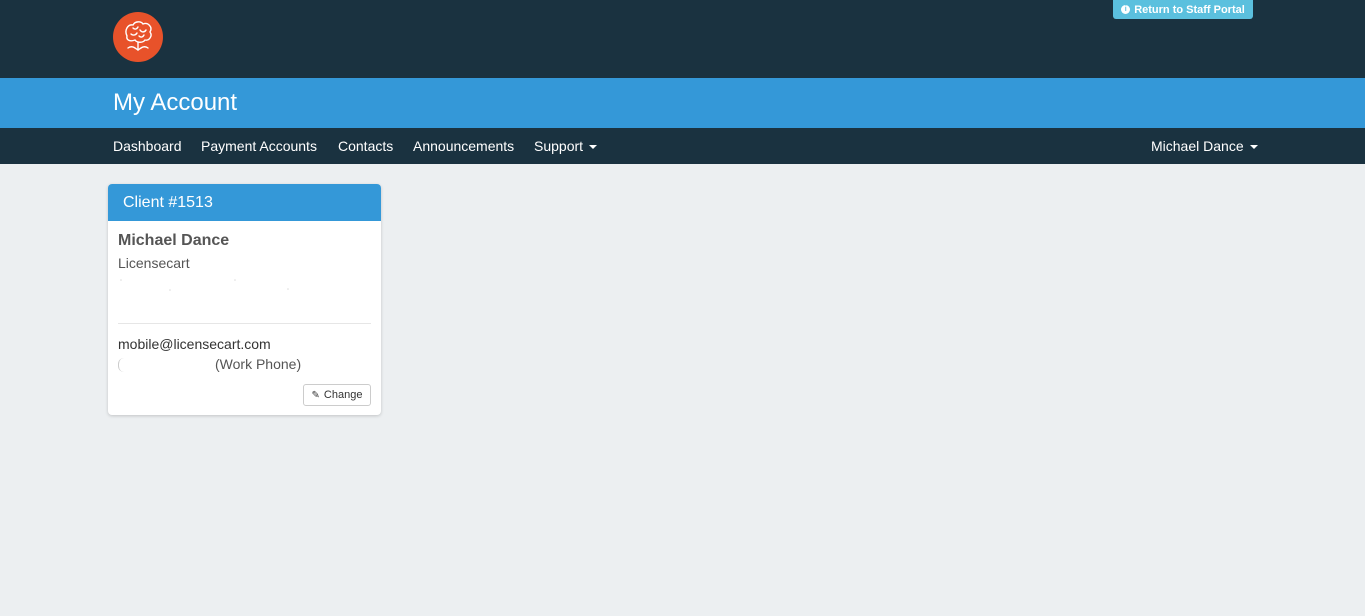 The height and width of the screenshot is (616, 1365). I want to click on return-to-staff-portal-button: i Return to Staff Portal, so click(1183, 9).